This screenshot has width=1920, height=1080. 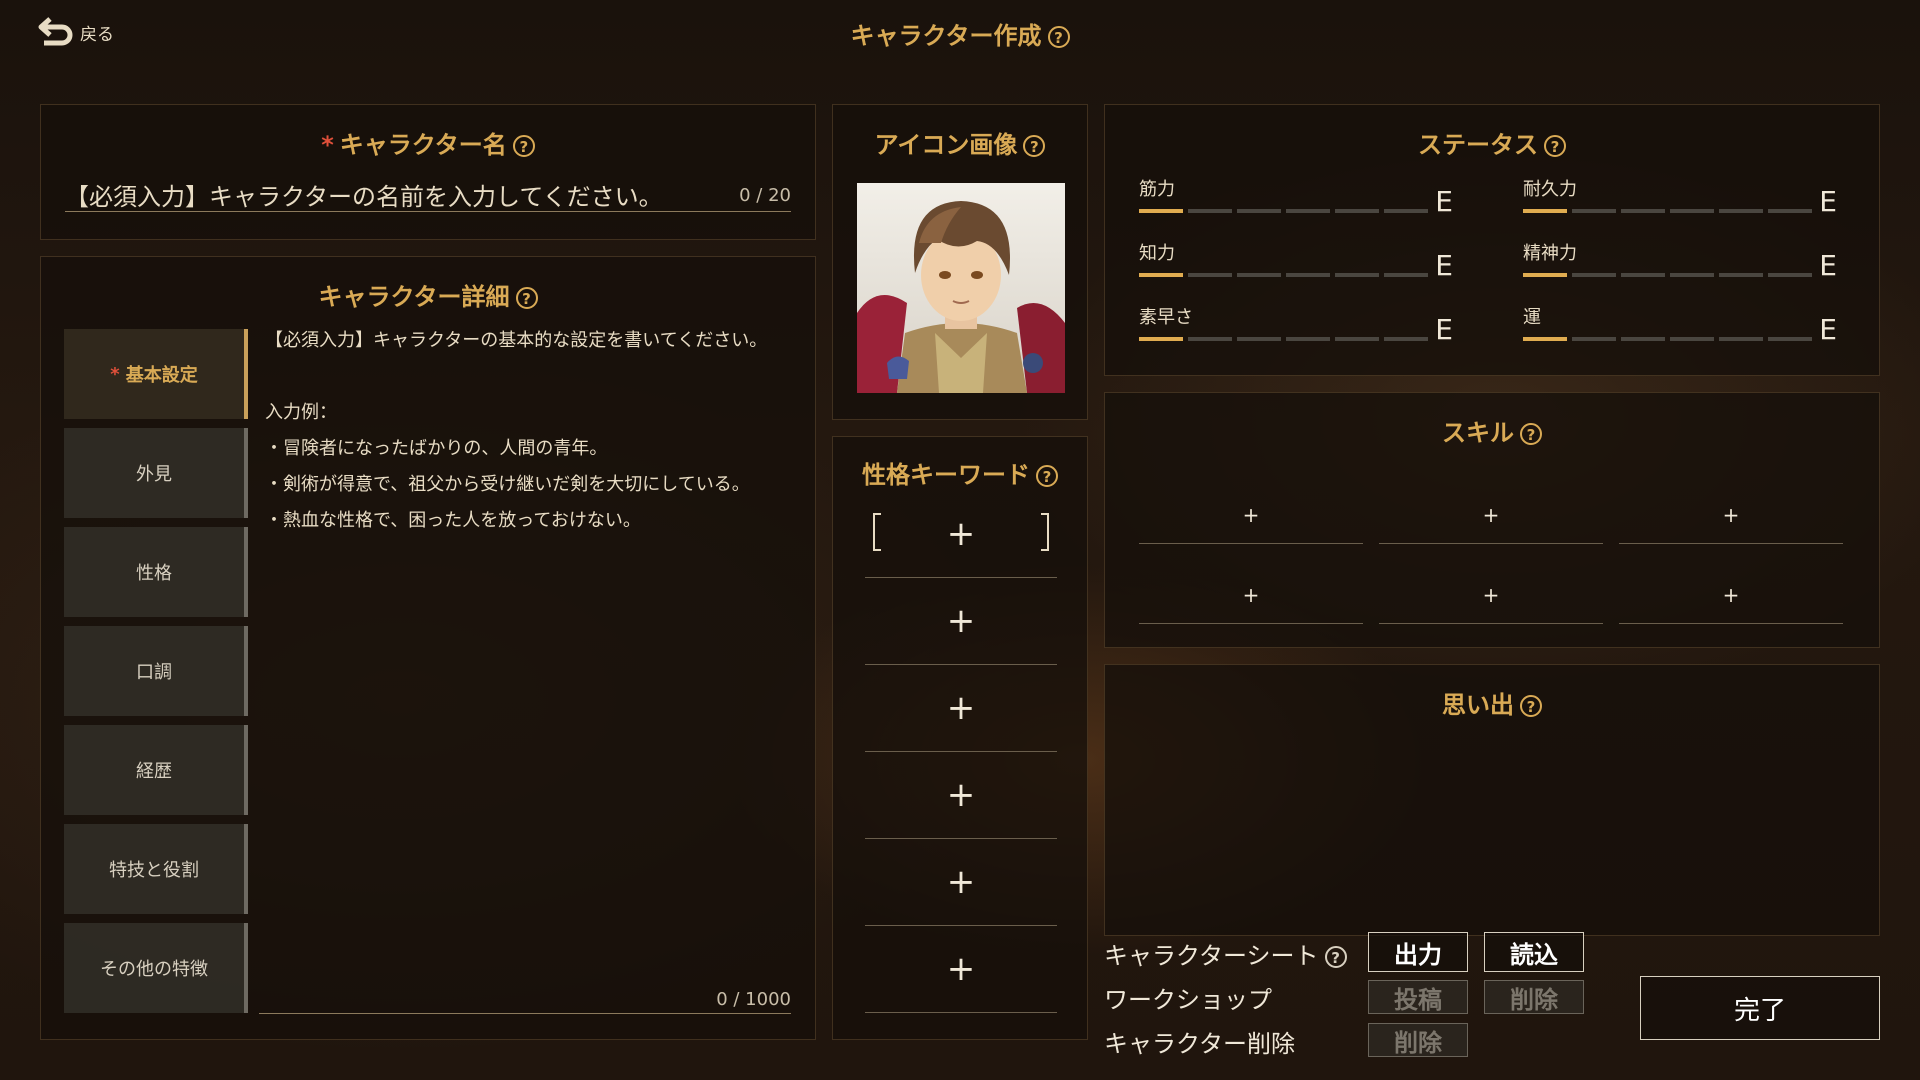 I want to click on details-line: 入力例：, so click(x=301, y=412).